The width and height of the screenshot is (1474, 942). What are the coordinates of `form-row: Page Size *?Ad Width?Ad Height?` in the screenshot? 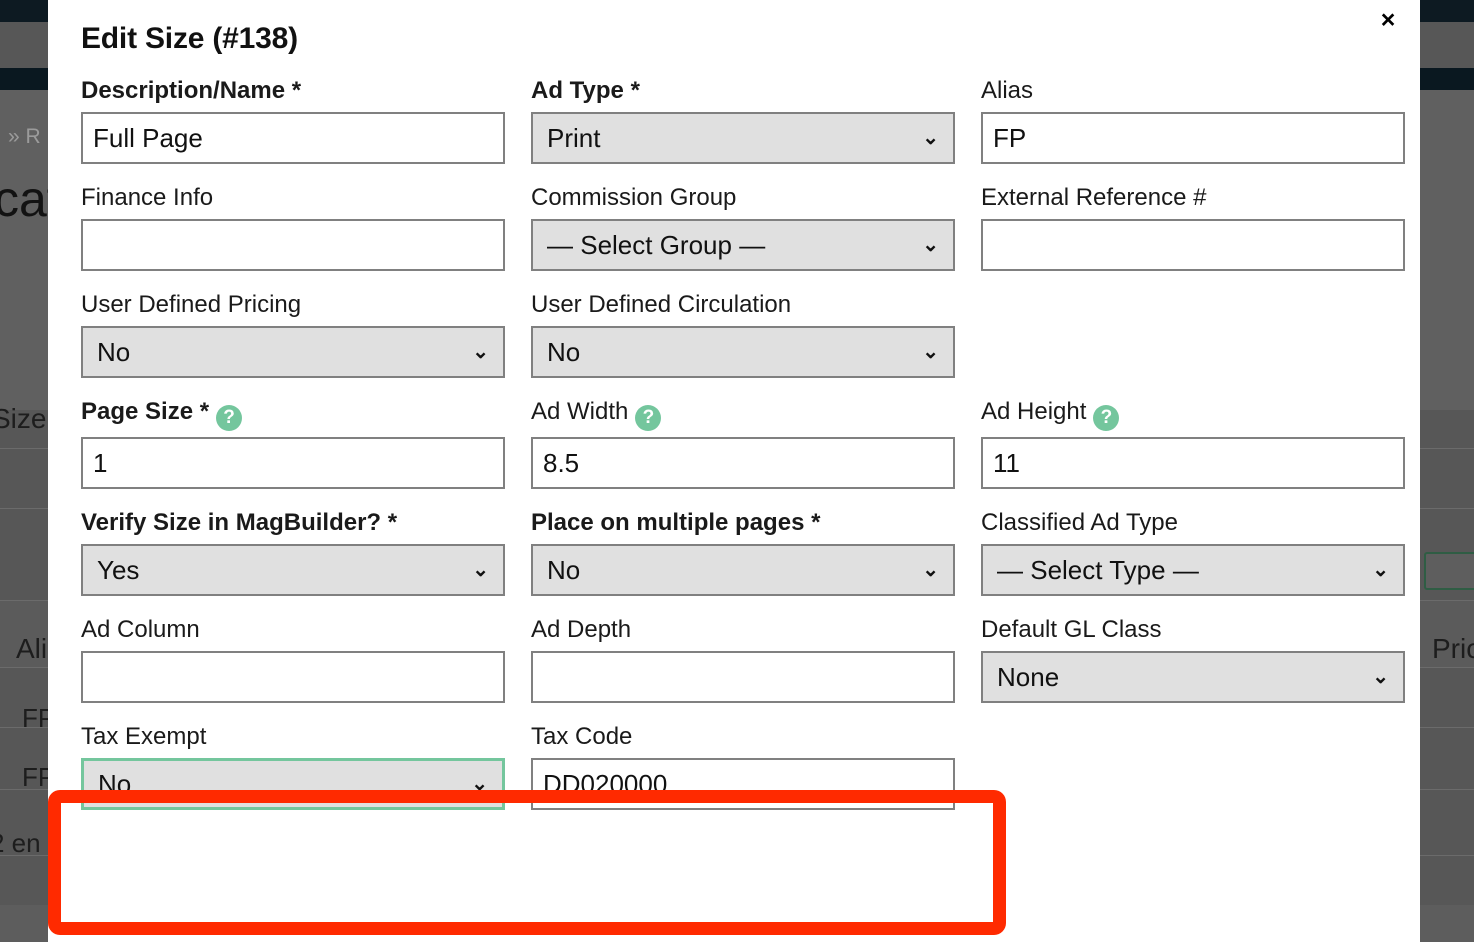 It's located at (743, 443).